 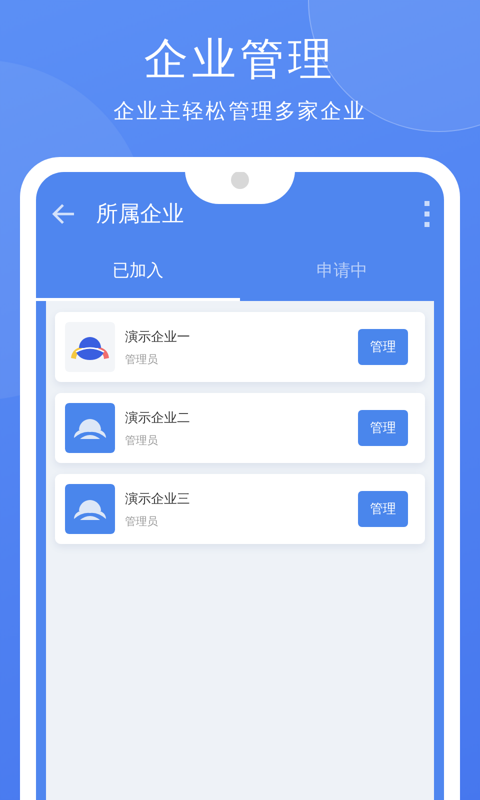 I want to click on company-name: 演示企业三, so click(x=158, y=499).